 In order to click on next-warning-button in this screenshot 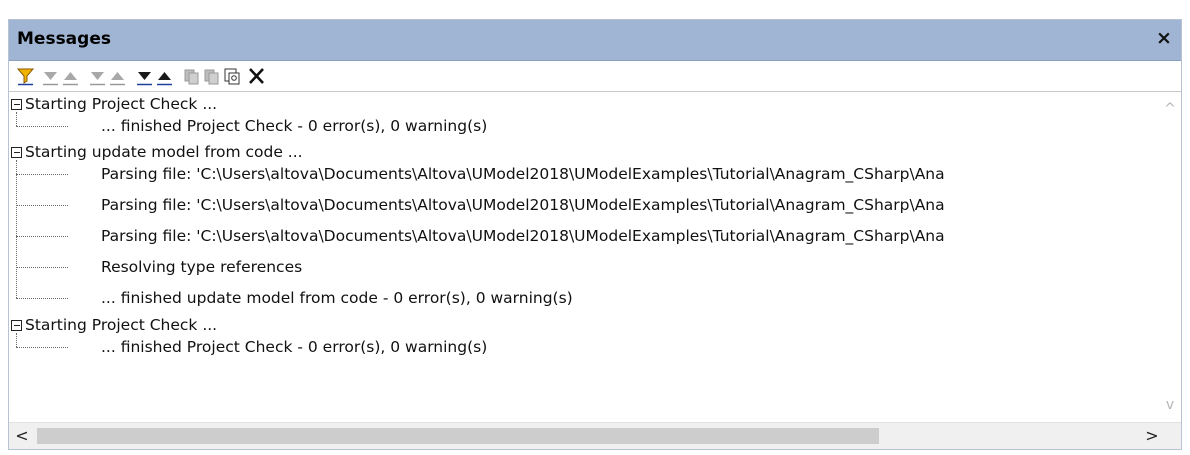, I will do `click(50, 75)`.